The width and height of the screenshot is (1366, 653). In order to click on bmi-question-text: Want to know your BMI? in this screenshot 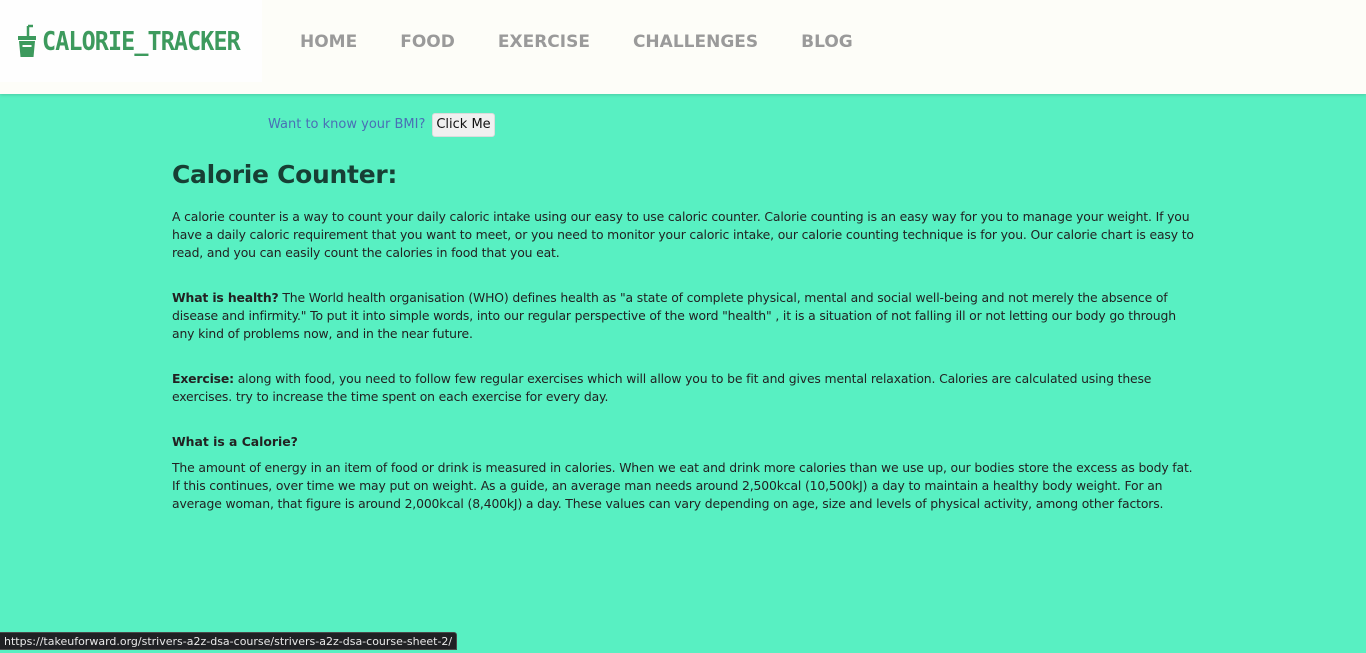, I will do `click(347, 124)`.